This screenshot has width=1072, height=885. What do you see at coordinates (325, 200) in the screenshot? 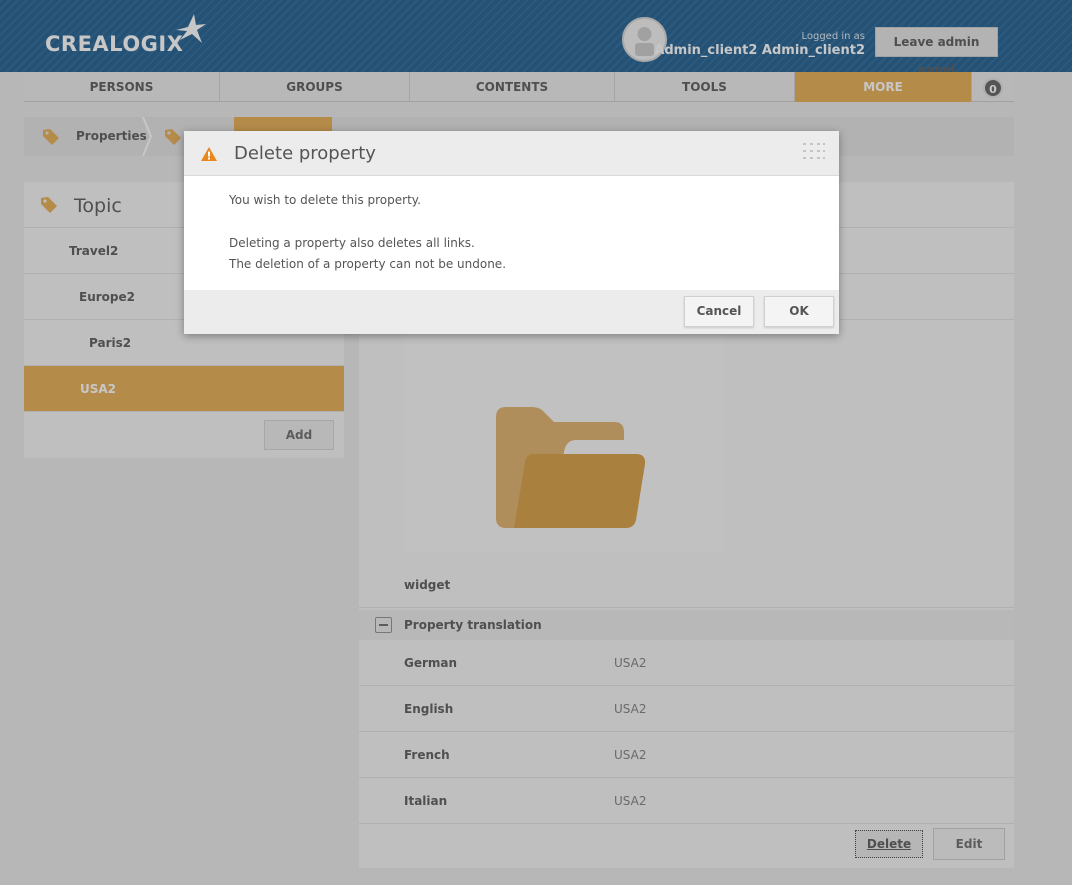
I see `dialog-message: You wish to delete this property.` at bounding box center [325, 200].